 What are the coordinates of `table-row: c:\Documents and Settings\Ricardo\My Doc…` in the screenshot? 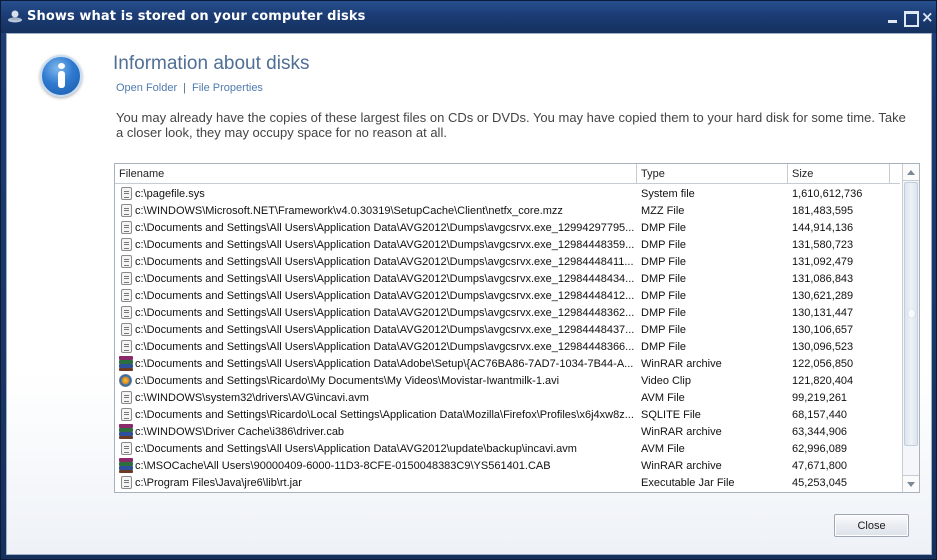 It's located at (507, 380).